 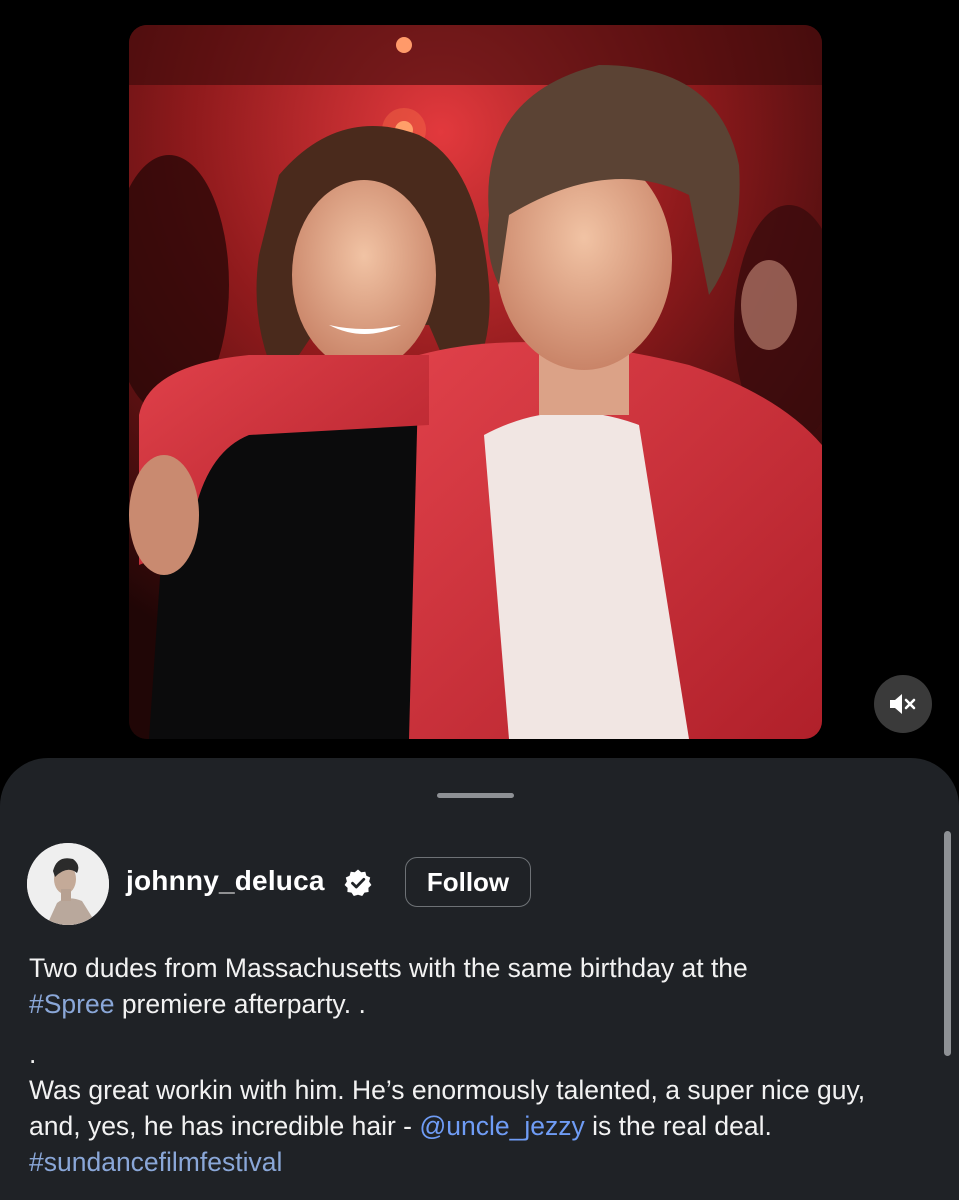 What do you see at coordinates (678, 1126) in the screenshot?
I see `caption-text: is the real deal.` at bounding box center [678, 1126].